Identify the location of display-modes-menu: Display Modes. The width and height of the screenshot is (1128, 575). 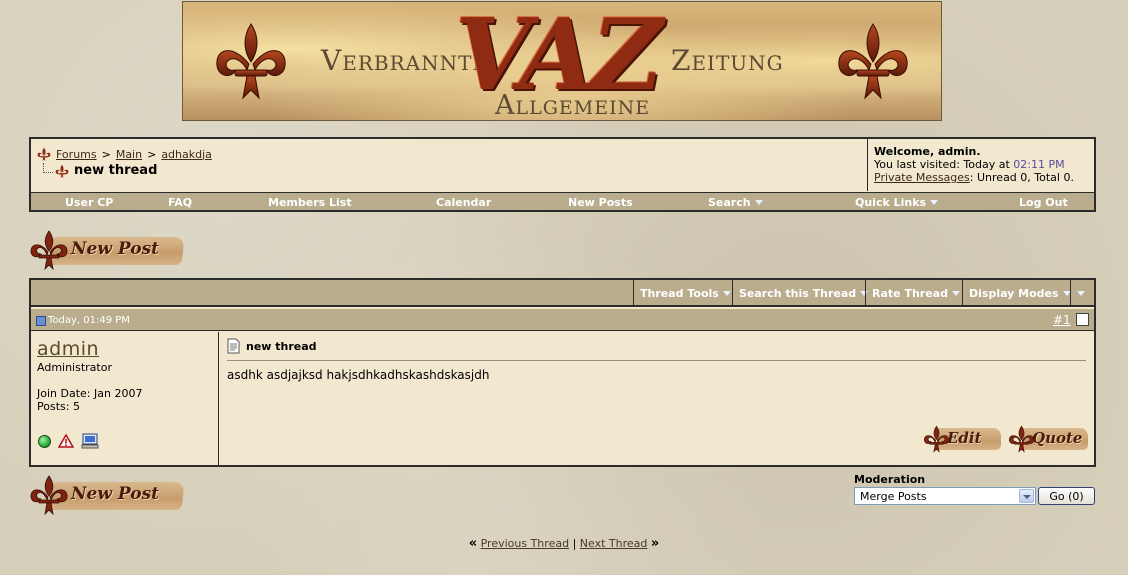
(1019, 292).